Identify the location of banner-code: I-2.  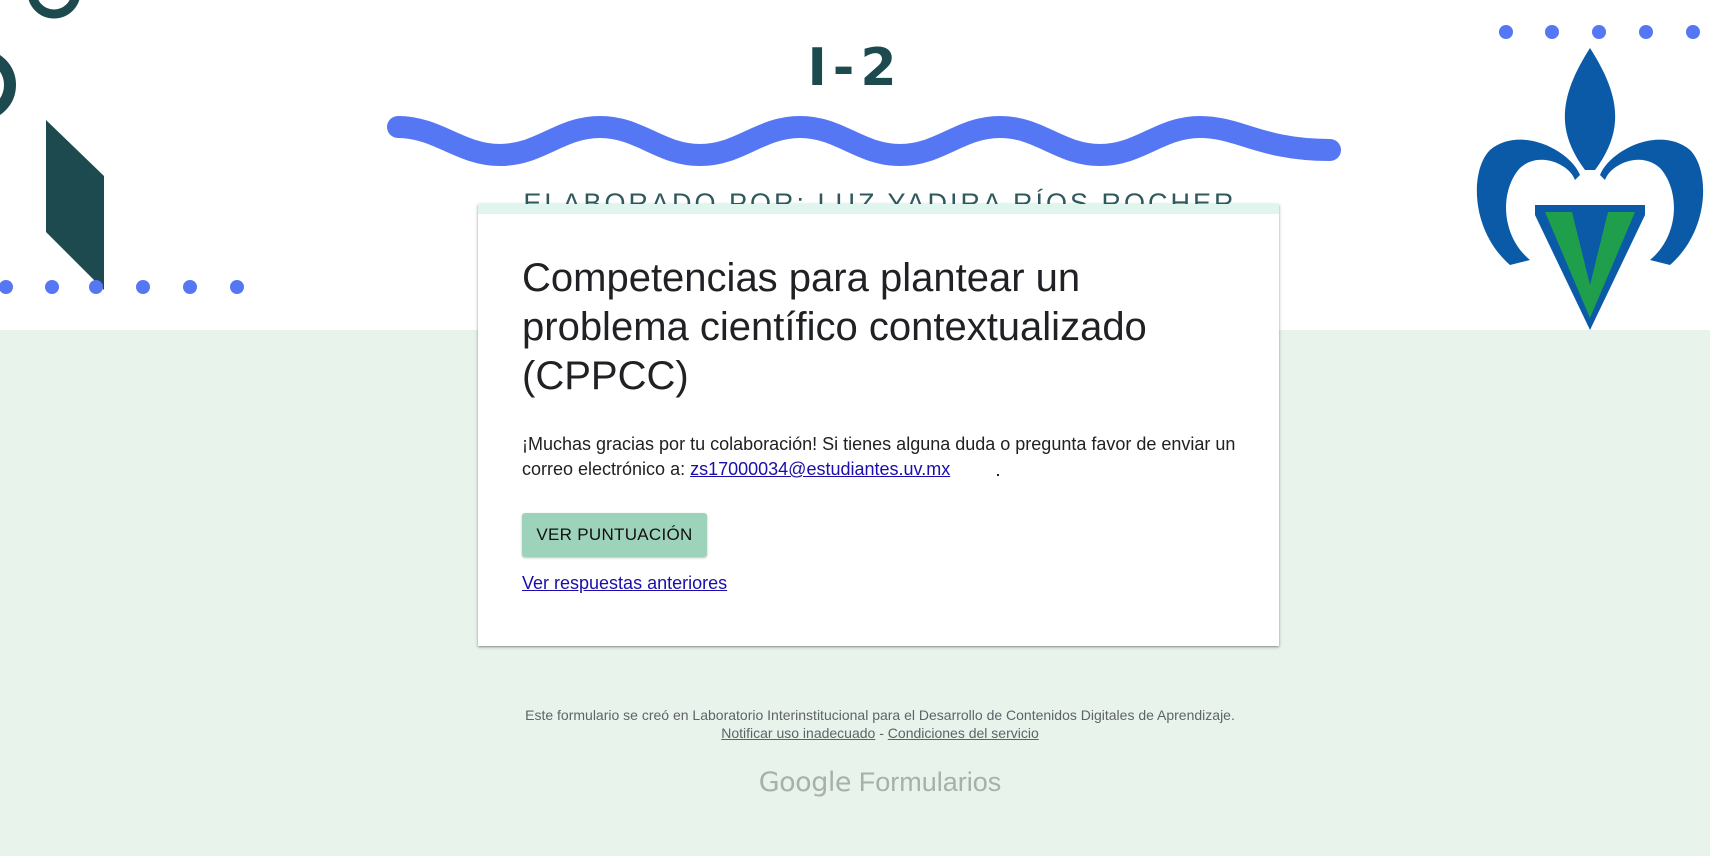
(855, 68).